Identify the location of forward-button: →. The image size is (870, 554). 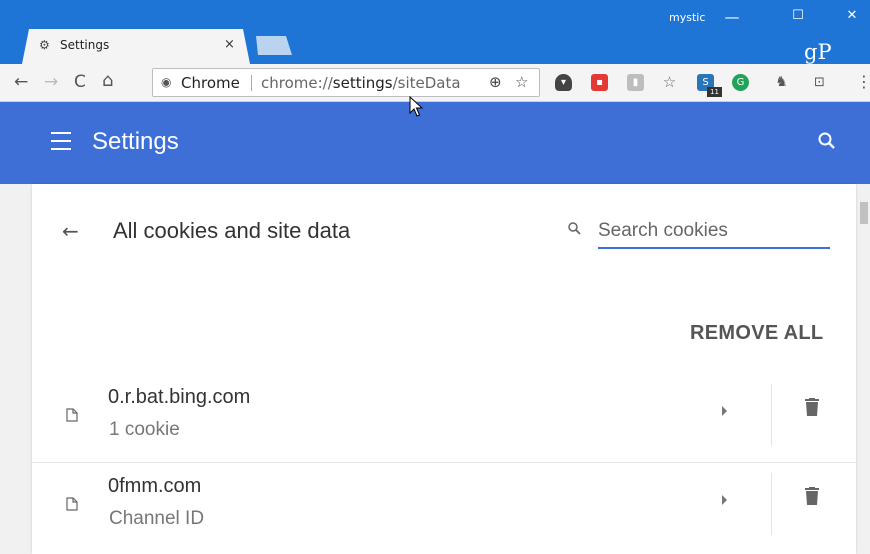
(51, 82).